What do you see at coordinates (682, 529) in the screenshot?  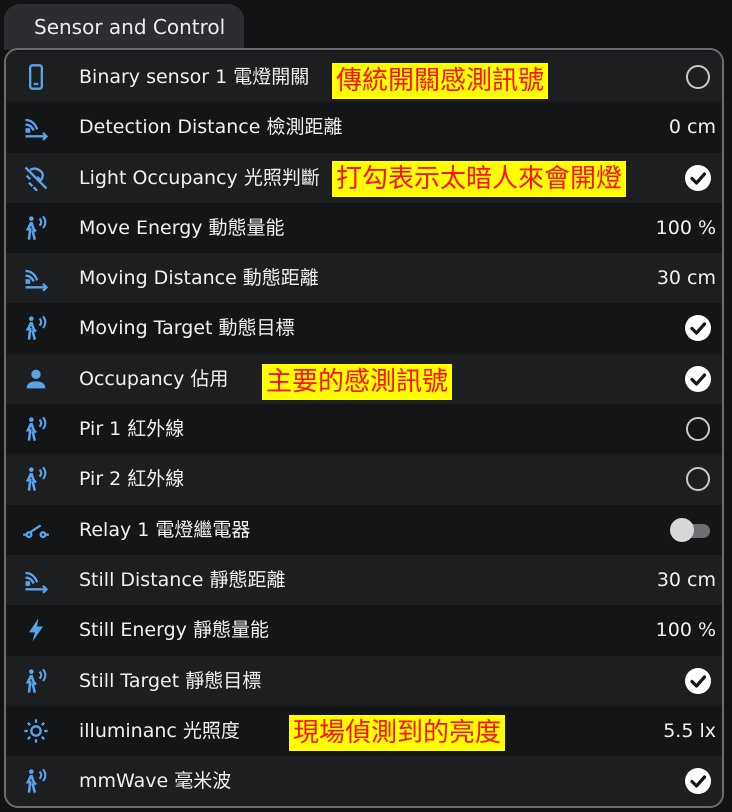 I see `toggle-knob` at bounding box center [682, 529].